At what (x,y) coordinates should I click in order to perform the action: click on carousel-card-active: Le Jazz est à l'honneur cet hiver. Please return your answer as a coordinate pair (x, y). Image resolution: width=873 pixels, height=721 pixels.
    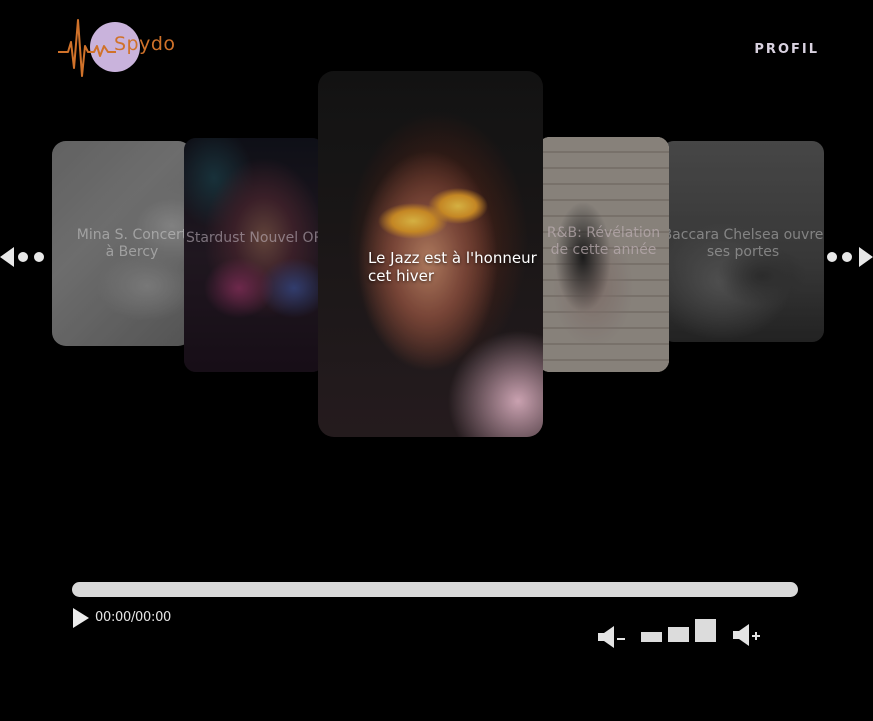
    Looking at the image, I should click on (430, 254).